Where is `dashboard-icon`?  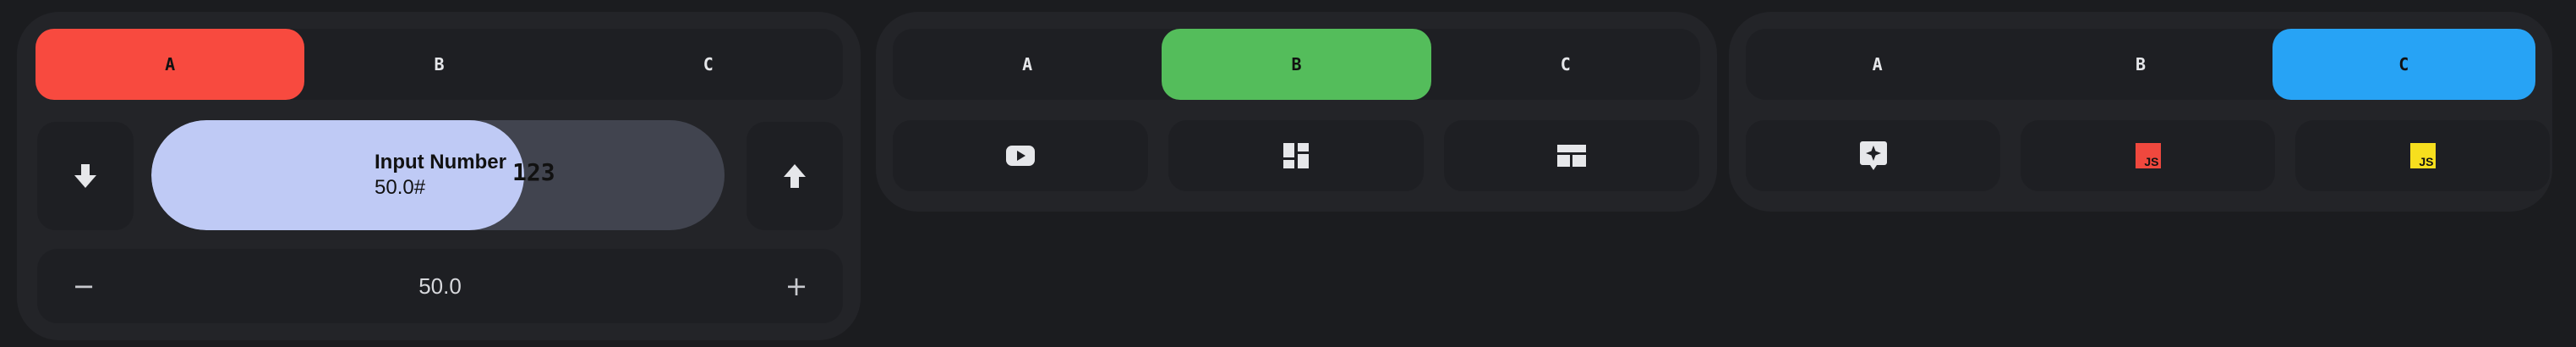
dashboard-icon is located at coordinates (1296, 156).